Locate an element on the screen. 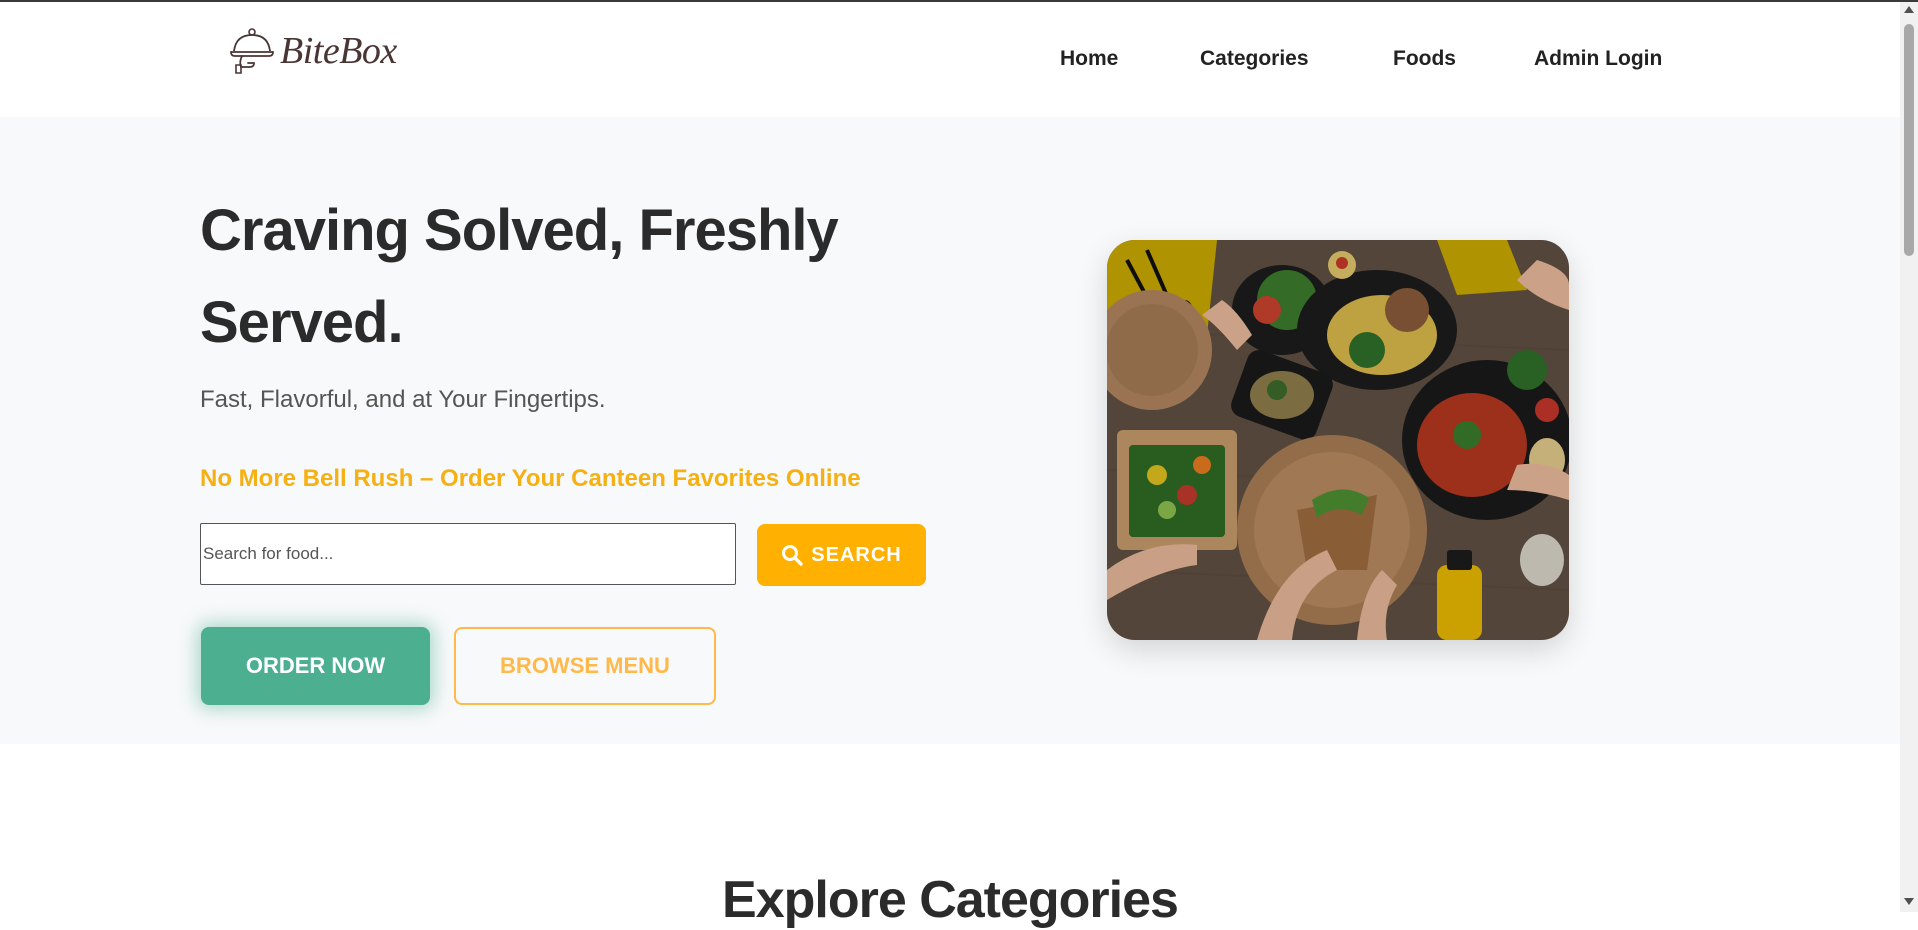 The height and width of the screenshot is (930, 1918). browse-menu-button: BROWSE MENU is located at coordinates (585, 666).